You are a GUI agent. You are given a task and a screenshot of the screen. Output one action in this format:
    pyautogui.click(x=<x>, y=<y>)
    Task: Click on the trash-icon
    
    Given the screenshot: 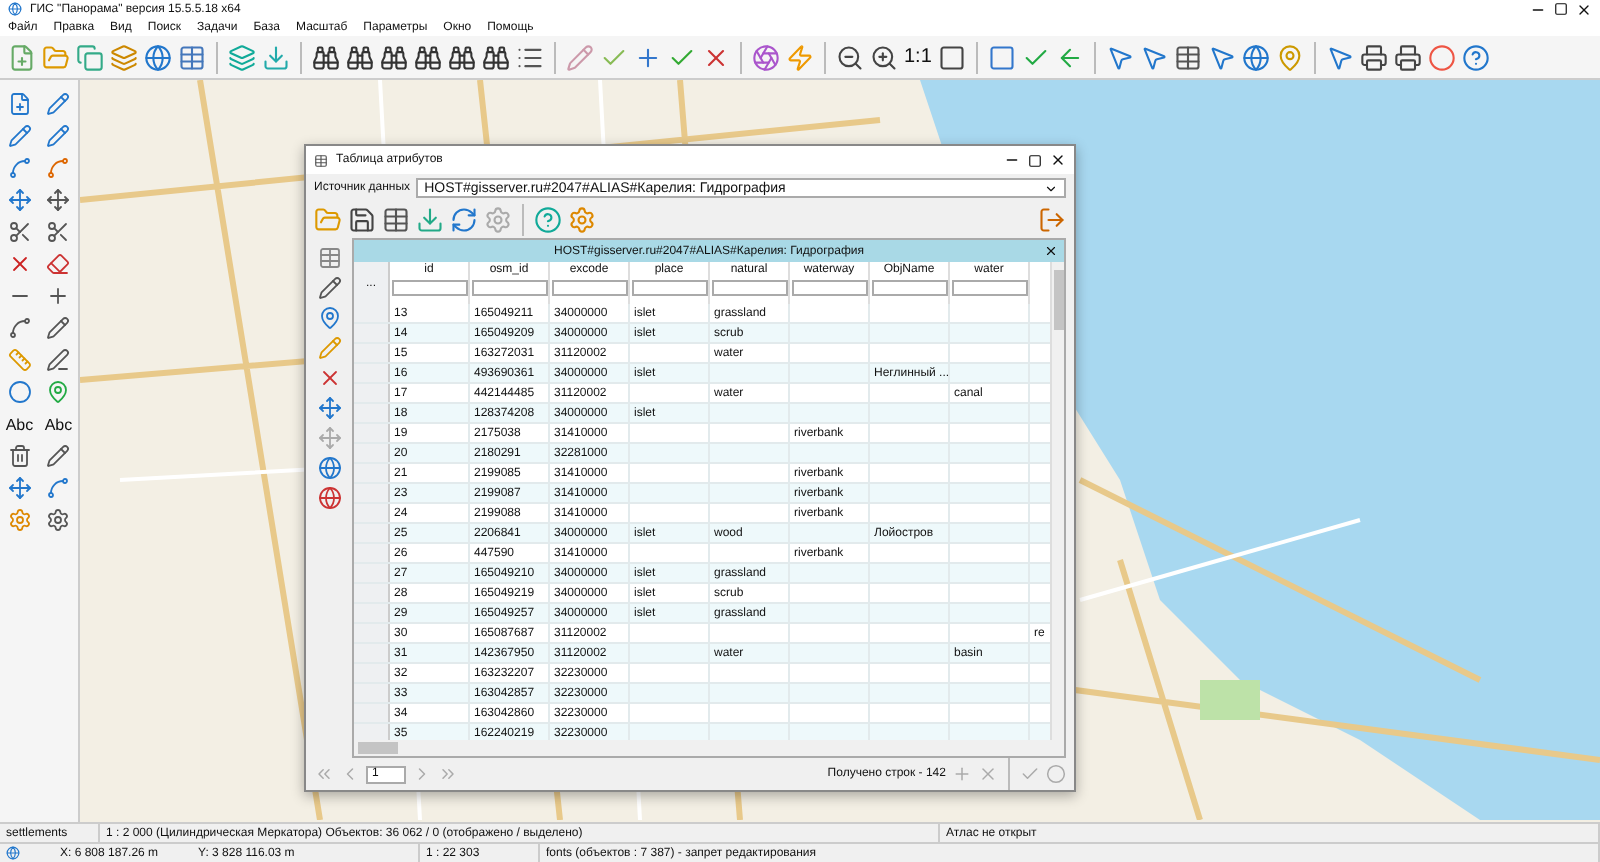 What is the action you would take?
    pyautogui.click(x=19, y=456)
    